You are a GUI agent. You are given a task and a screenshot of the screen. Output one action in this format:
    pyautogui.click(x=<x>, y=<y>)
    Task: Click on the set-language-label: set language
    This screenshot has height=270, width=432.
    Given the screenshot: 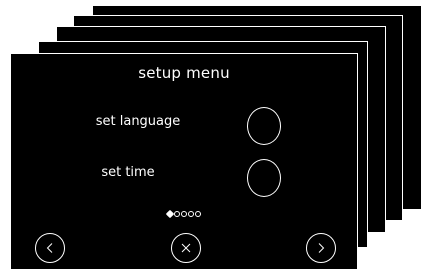 What is the action you would take?
    pyautogui.click(x=138, y=121)
    